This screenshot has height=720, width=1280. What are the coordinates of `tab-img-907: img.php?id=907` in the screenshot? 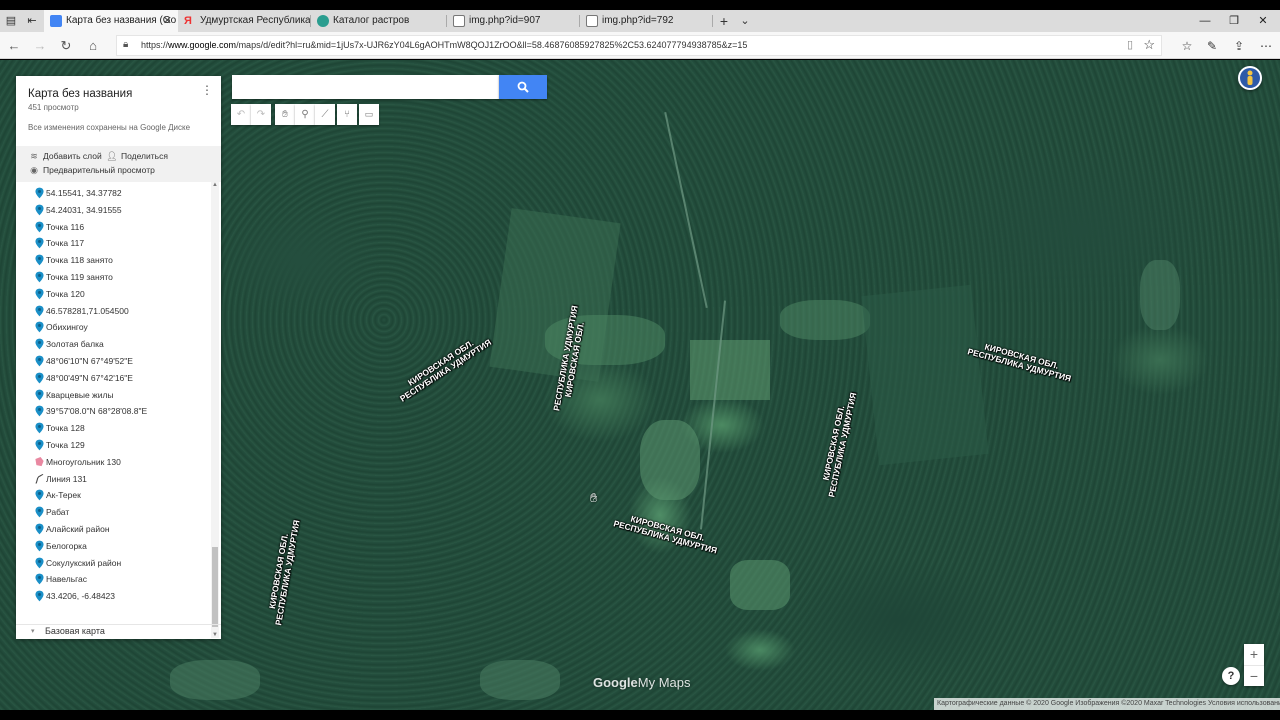 It's located at (513, 21).